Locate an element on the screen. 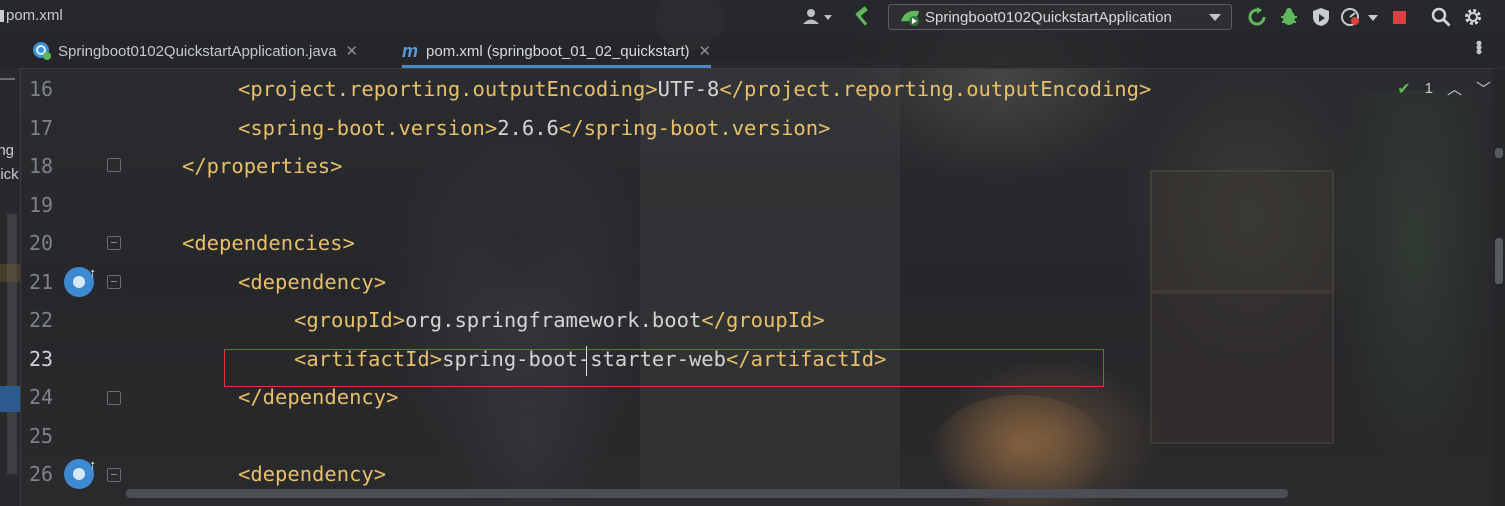 The image size is (1505, 506). line-number: 19 is located at coordinates (41, 205).